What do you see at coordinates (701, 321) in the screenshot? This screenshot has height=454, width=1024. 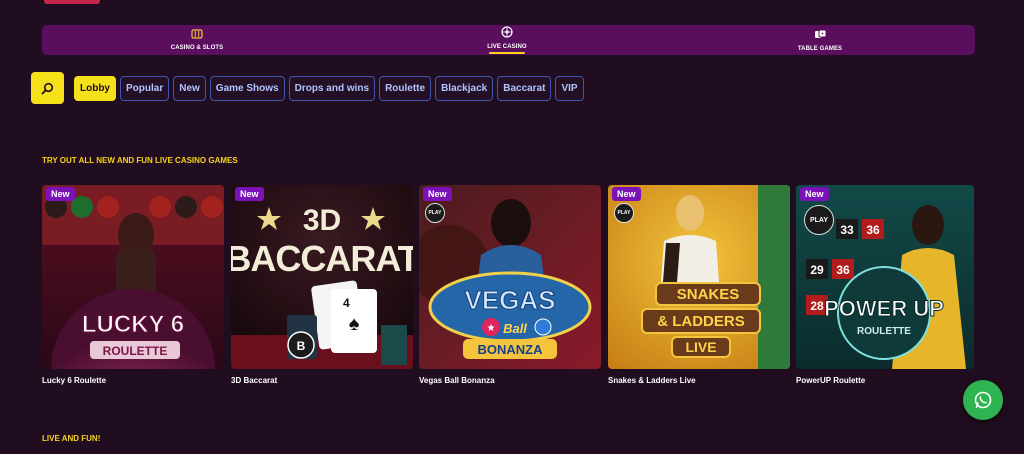 I see `svg-text: & LADDERS` at bounding box center [701, 321].